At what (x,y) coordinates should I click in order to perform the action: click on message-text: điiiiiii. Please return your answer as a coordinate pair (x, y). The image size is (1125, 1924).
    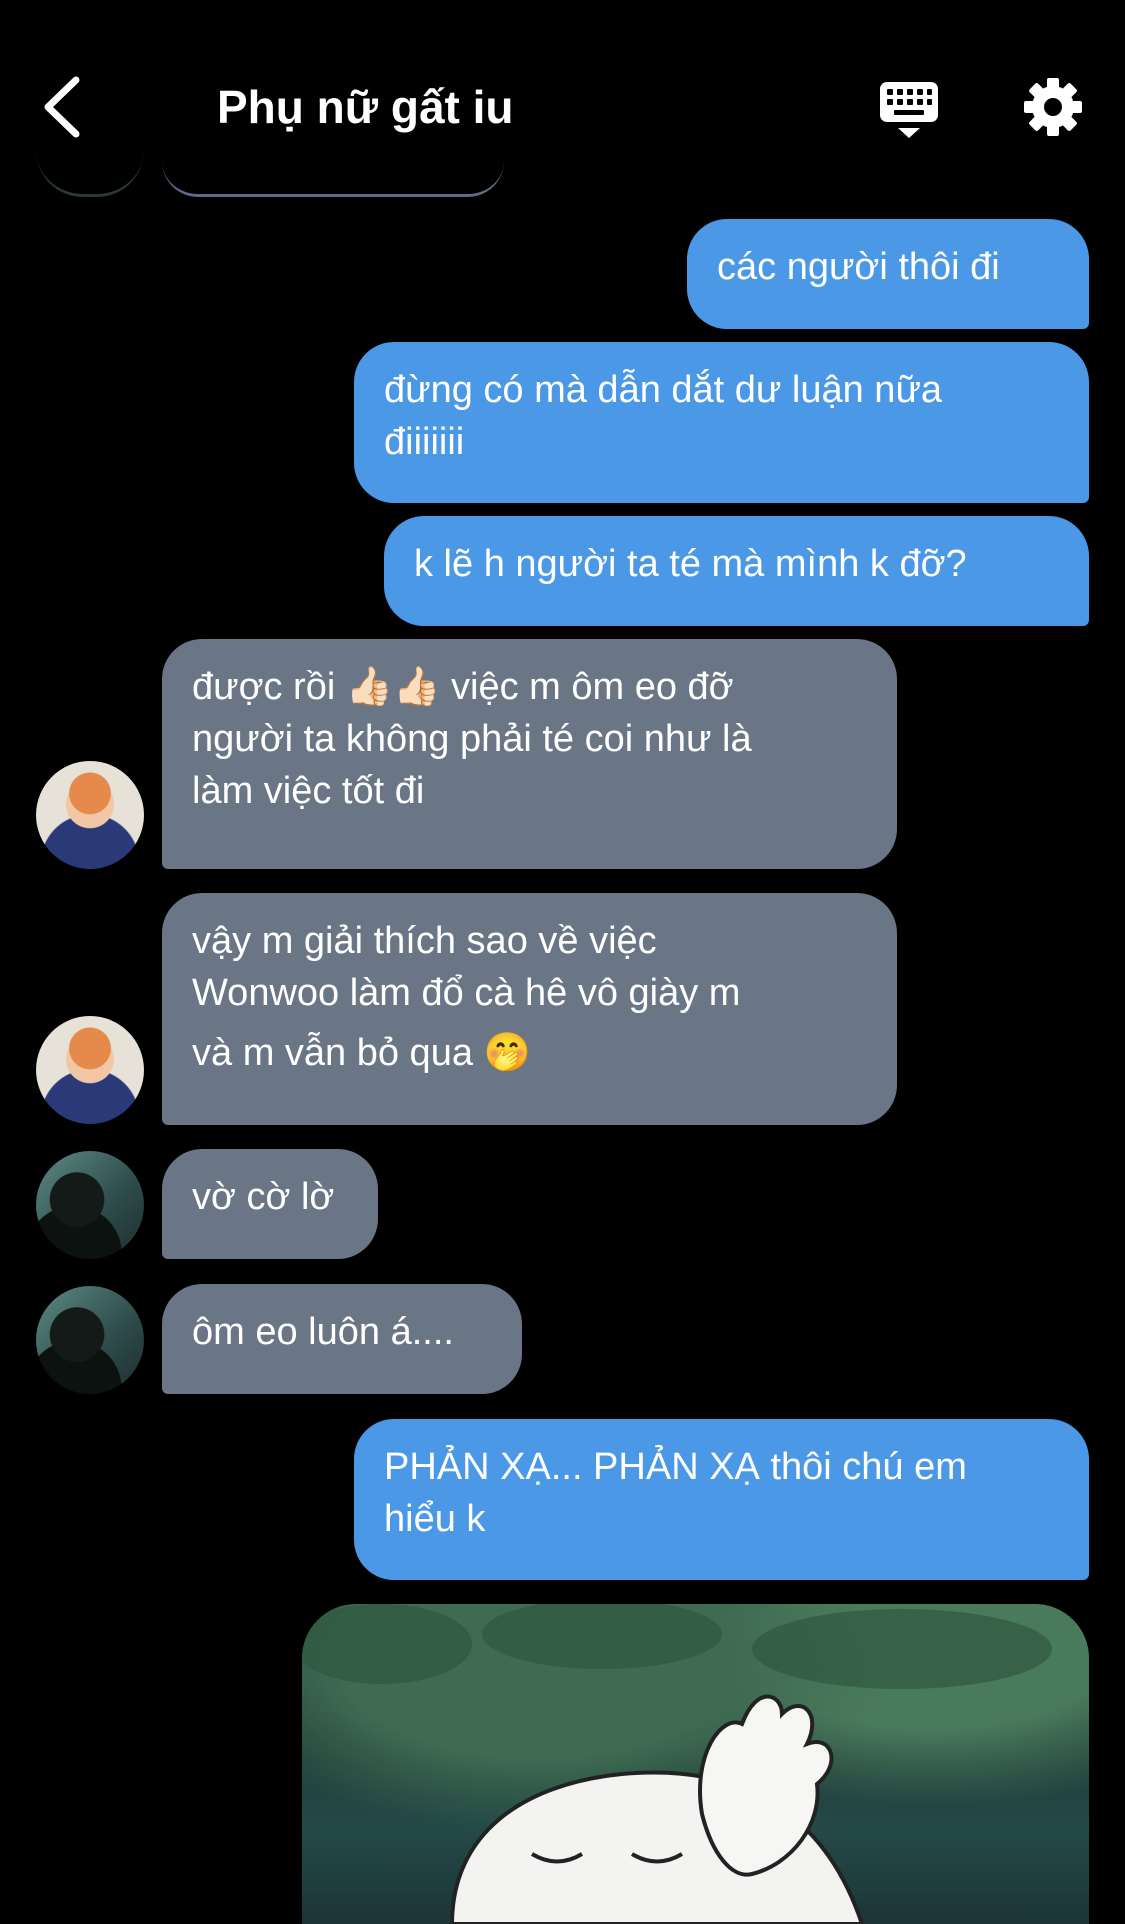
    Looking at the image, I should click on (424, 442).